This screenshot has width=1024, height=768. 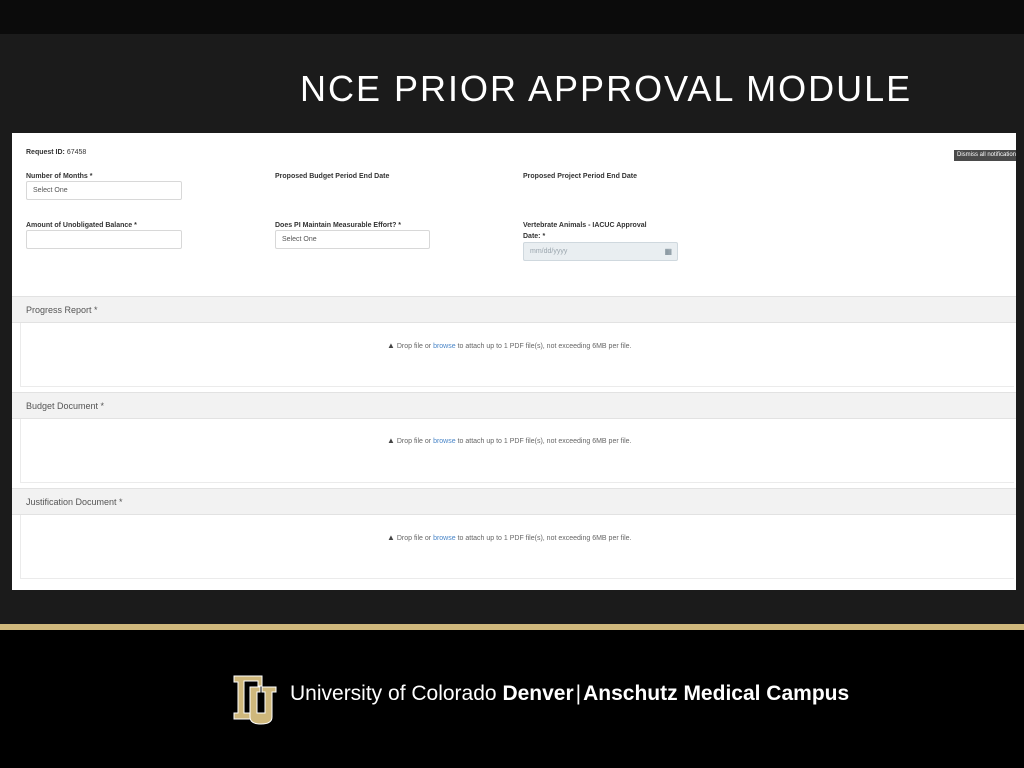 I want to click on unobligated-balance-input, so click(x=104, y=239).